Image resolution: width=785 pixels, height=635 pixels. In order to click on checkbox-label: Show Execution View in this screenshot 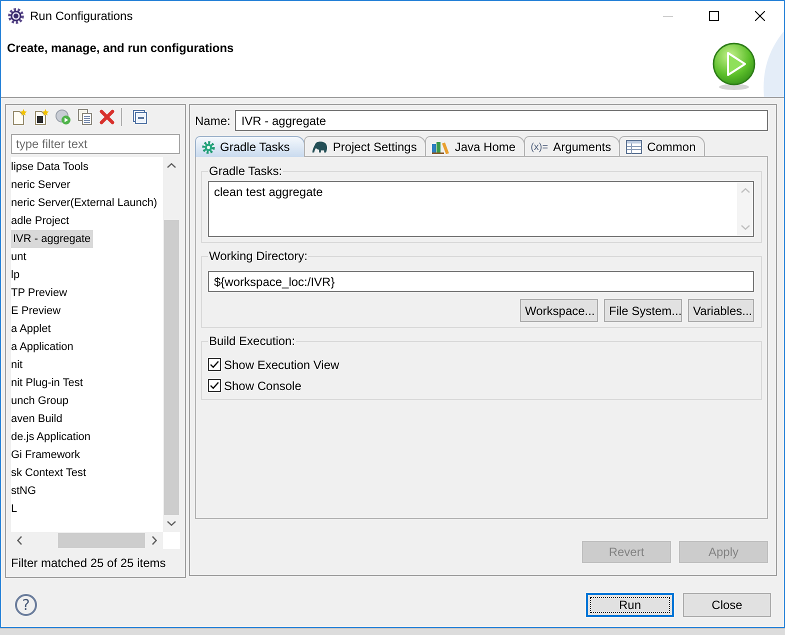, I will do `click(282, 365)`.